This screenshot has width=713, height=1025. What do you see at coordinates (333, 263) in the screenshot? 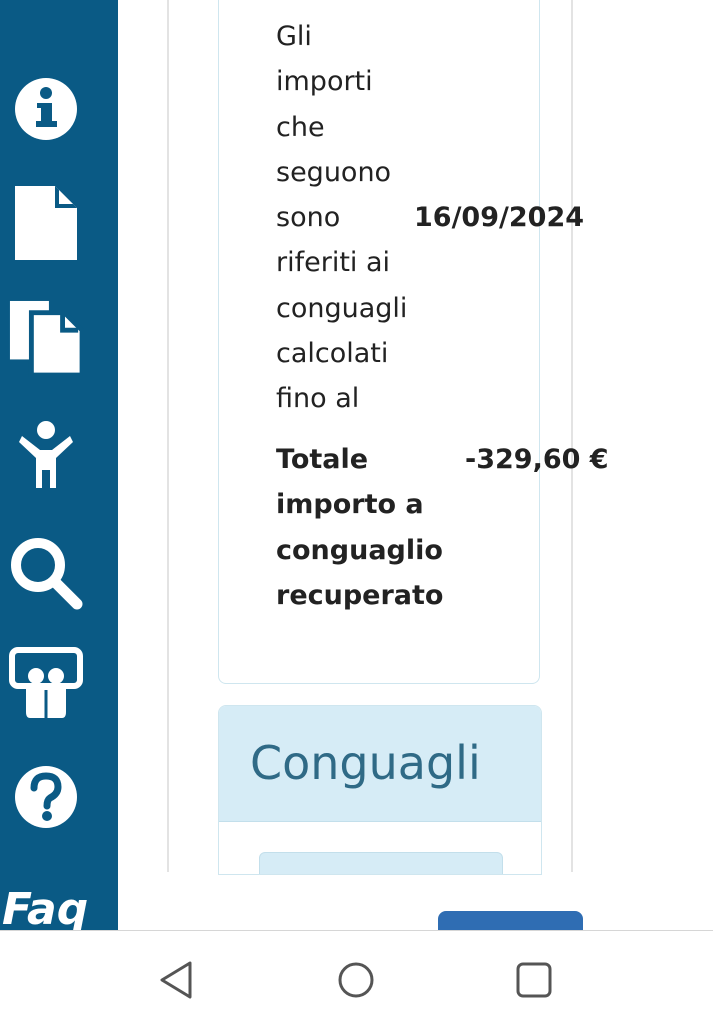
I see `description-line: riferiti ai` at bounding box center [333, 263].